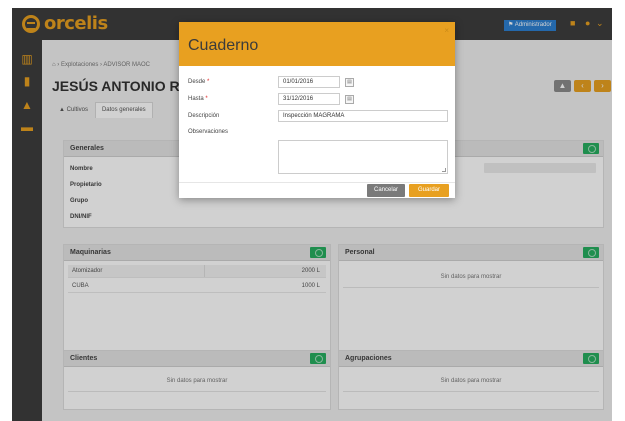 This screenshot has width=625, height=421. What do you see at coordinates (223, 45) in the screenshot?
I see `dialog-title: Cuaderno` at bounding box center [223, 45].